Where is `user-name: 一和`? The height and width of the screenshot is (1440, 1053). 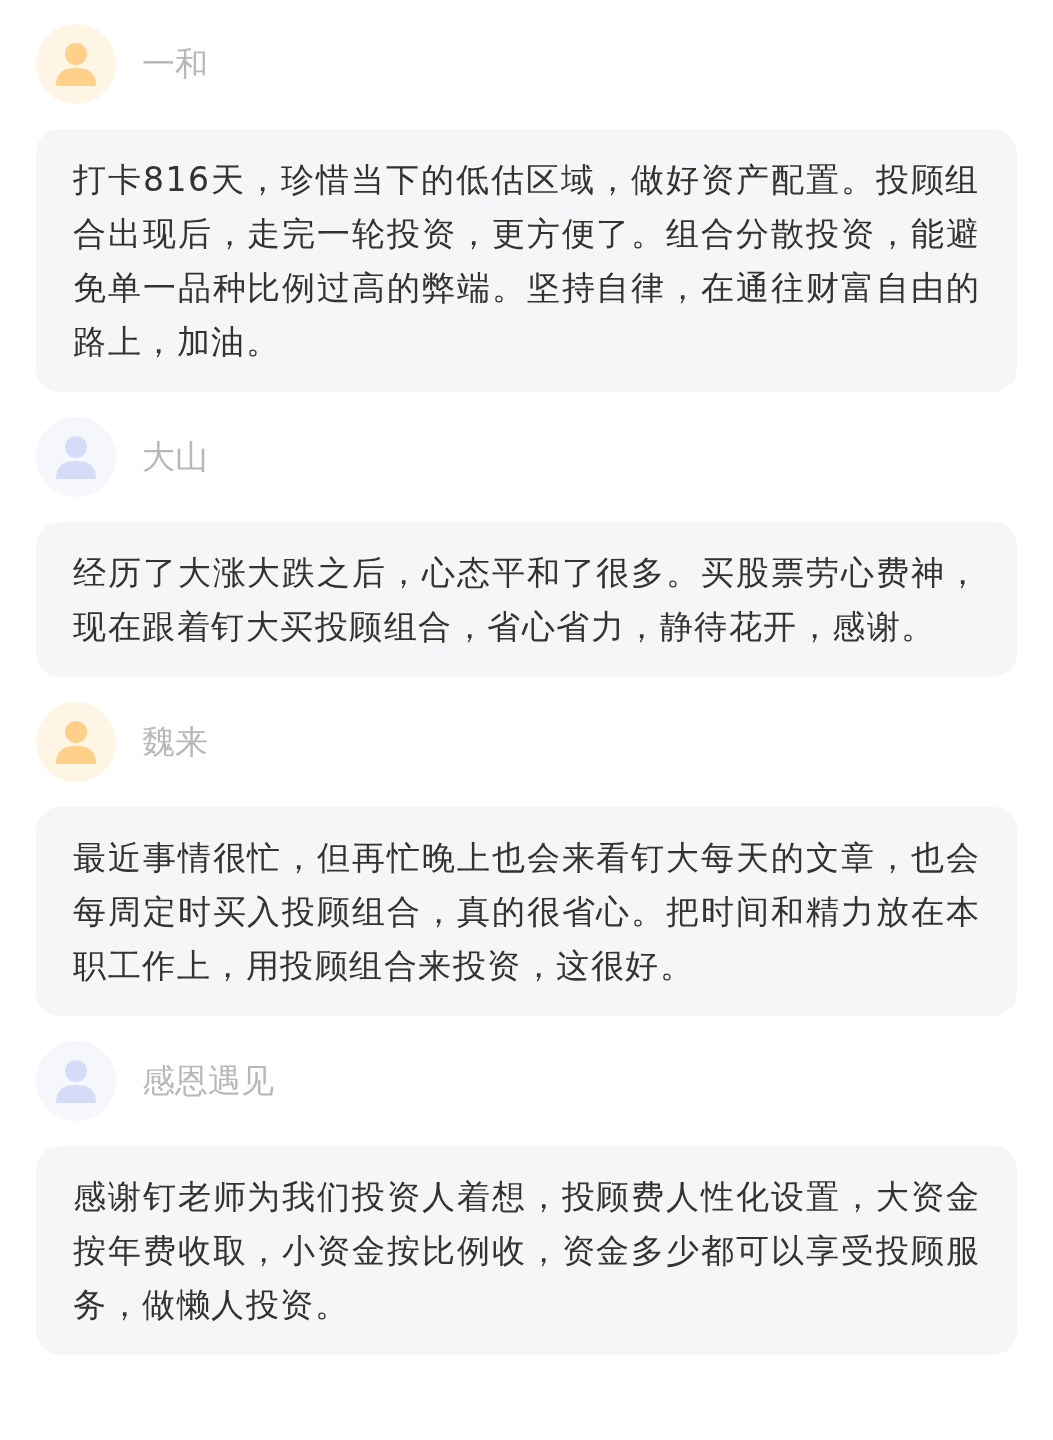 user-name: 一和 is located at coordinates (175, 63).